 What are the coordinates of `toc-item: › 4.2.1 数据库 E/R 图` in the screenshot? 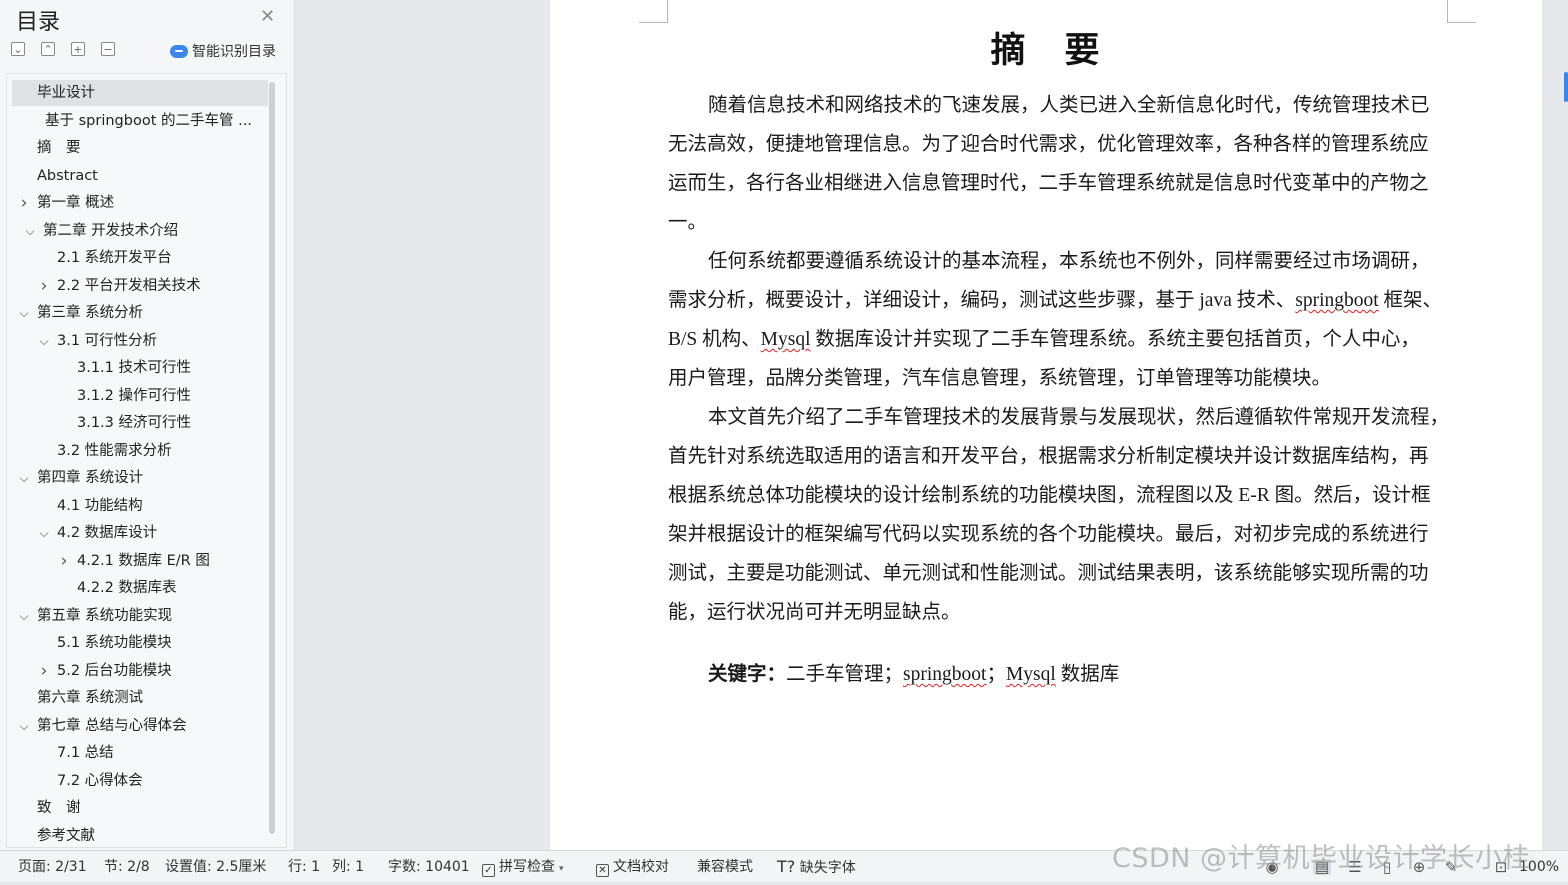 It's located at (138, 561).